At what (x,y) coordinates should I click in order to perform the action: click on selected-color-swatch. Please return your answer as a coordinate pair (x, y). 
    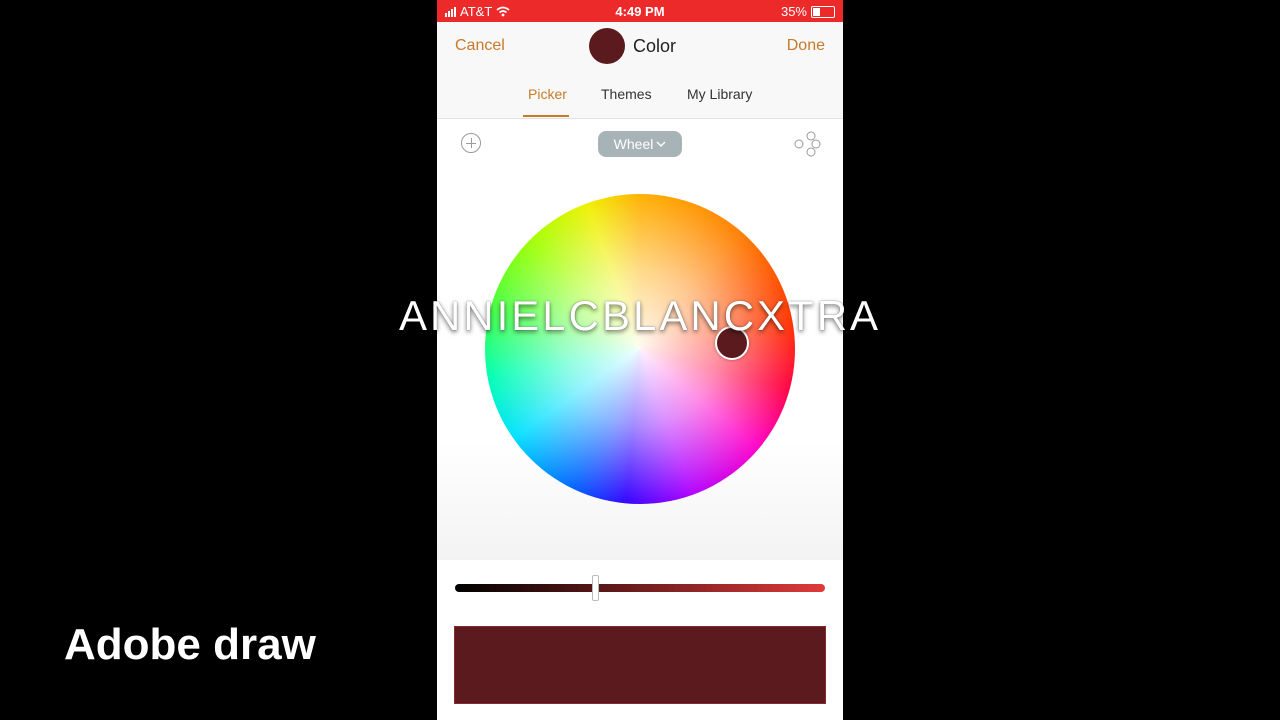
    Looking at the image, I should click on (607, 46).